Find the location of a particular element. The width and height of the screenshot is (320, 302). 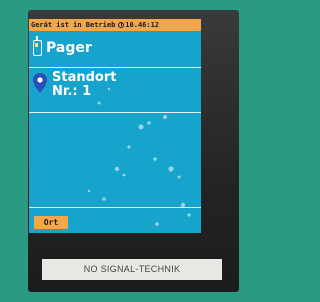

softkey-ort: Ort is located at coordinates (51, 222).